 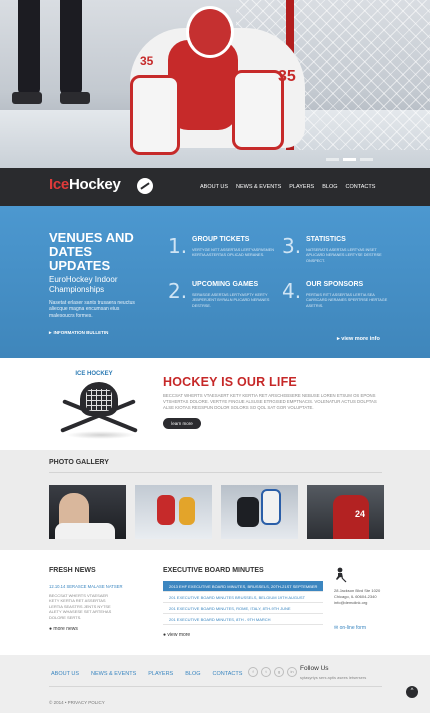 I want to click on feature-number: 3., so click(x=292, y=246).